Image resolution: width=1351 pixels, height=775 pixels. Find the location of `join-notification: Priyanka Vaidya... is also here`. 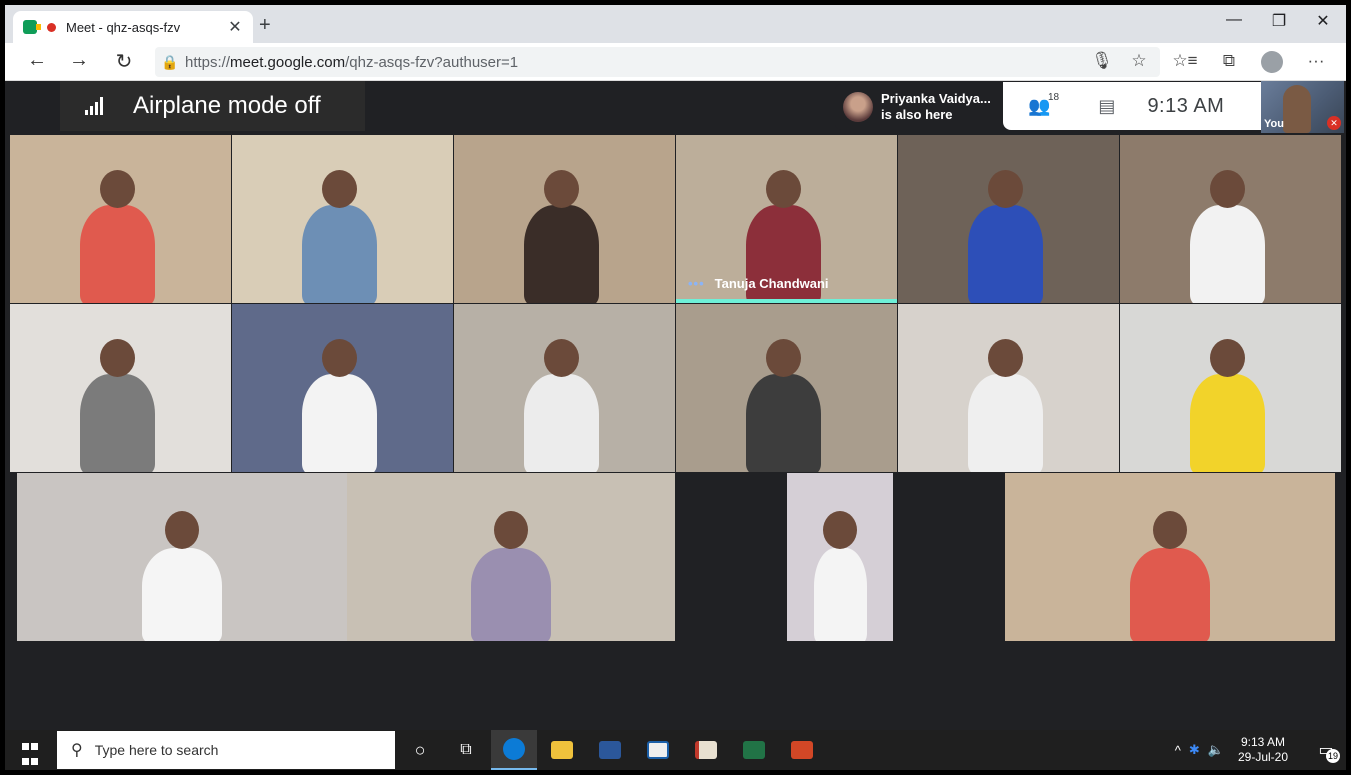

join-notification: Priyanka Vaidya... is also here is located at coordinates (920, 107).